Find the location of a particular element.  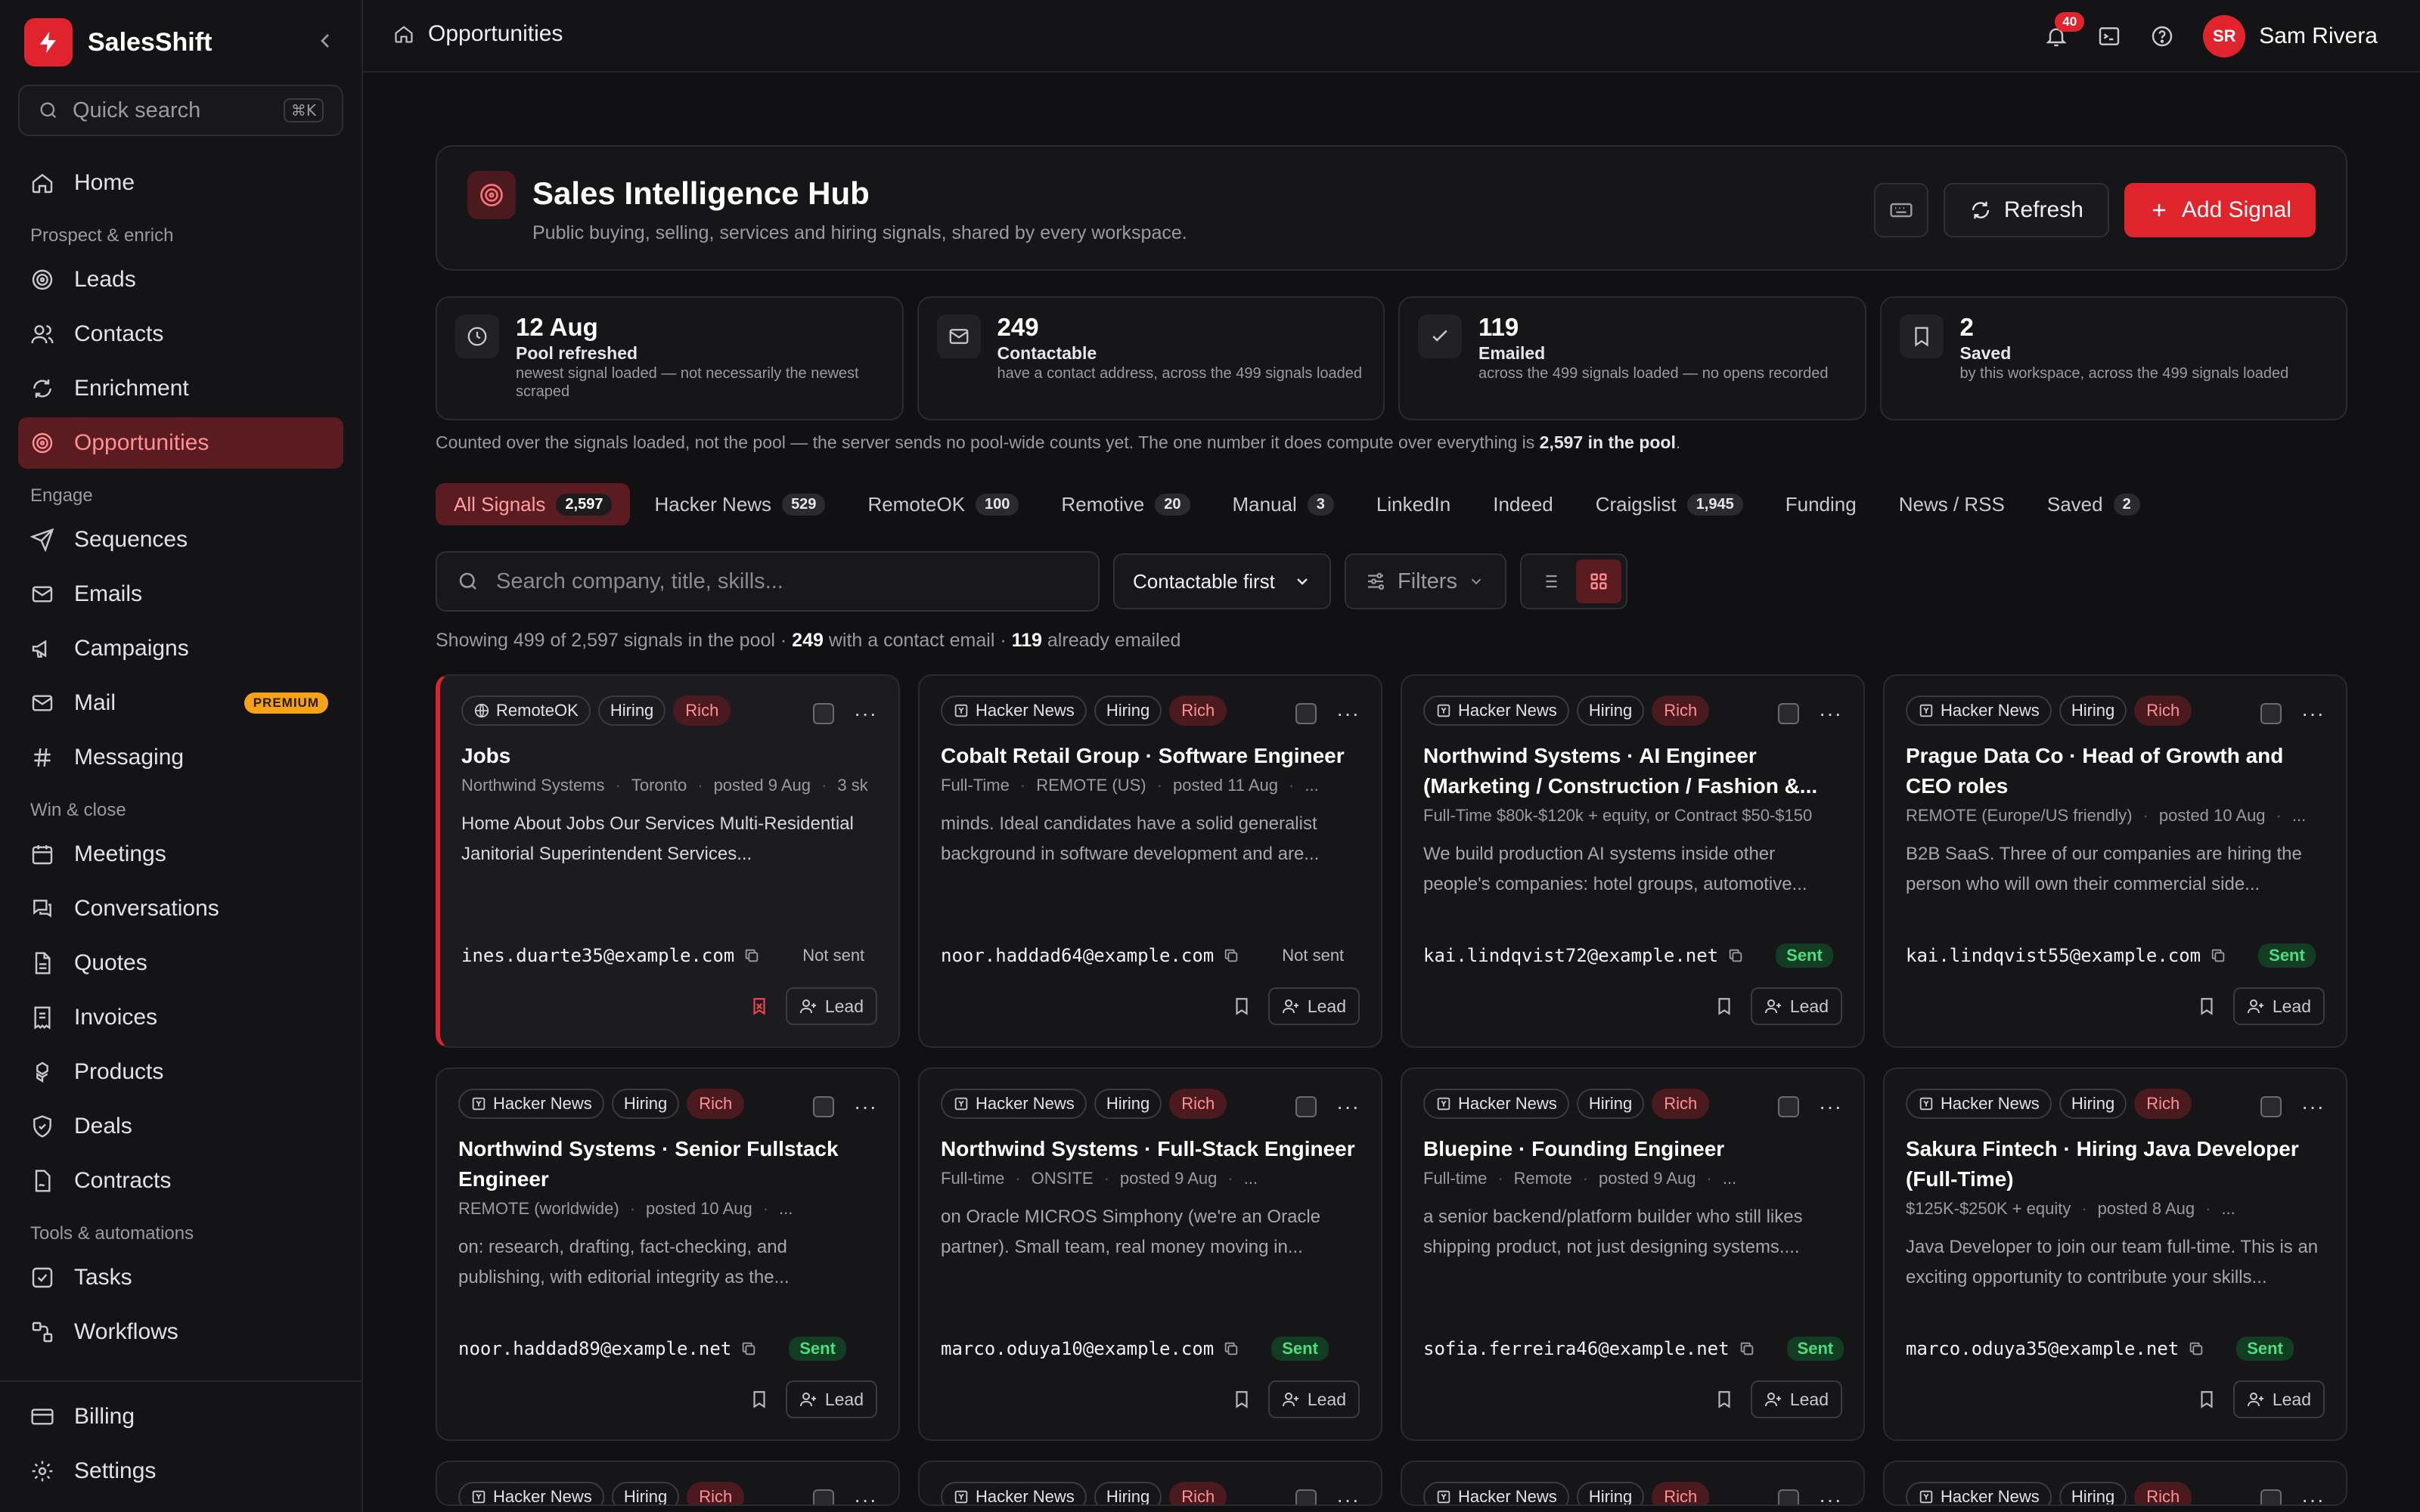

sidebar-item-mail: Mail PREMIUM is located at coordinates (180, 703).